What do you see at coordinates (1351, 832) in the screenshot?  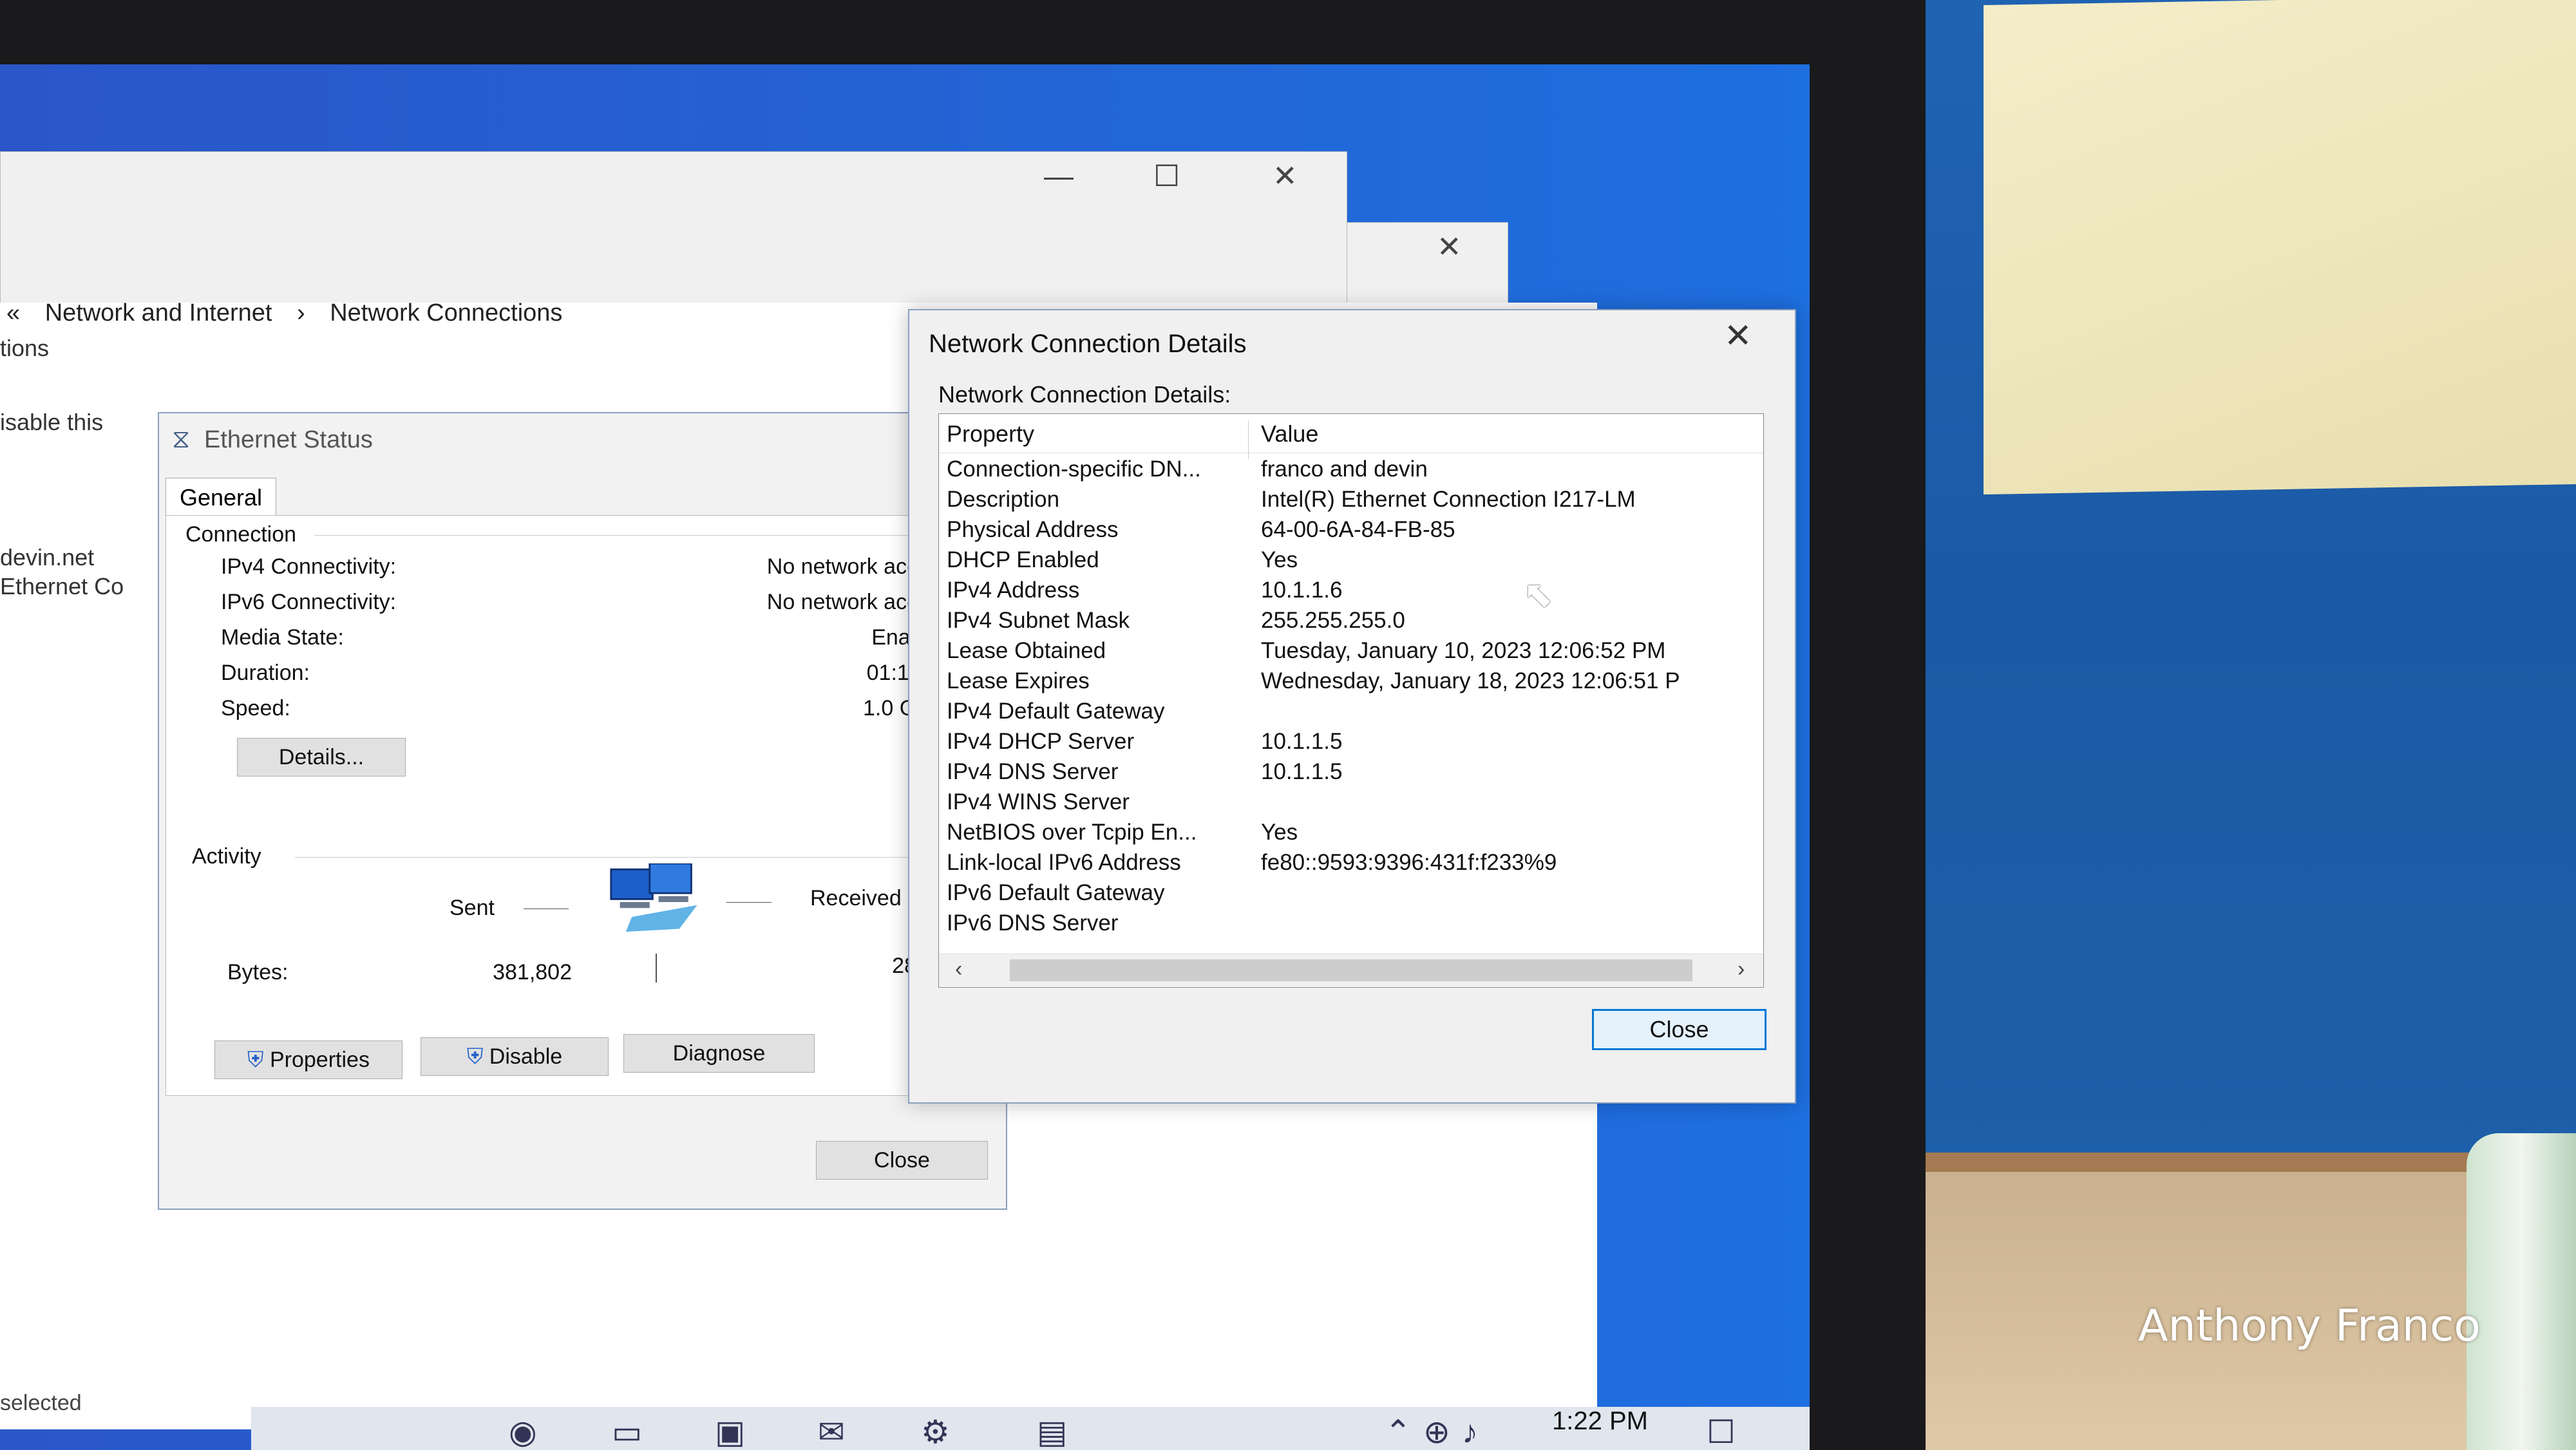 I see `list-row: NetBIOS over Tcpip En... Yes` at bounding box center [1351, 832].